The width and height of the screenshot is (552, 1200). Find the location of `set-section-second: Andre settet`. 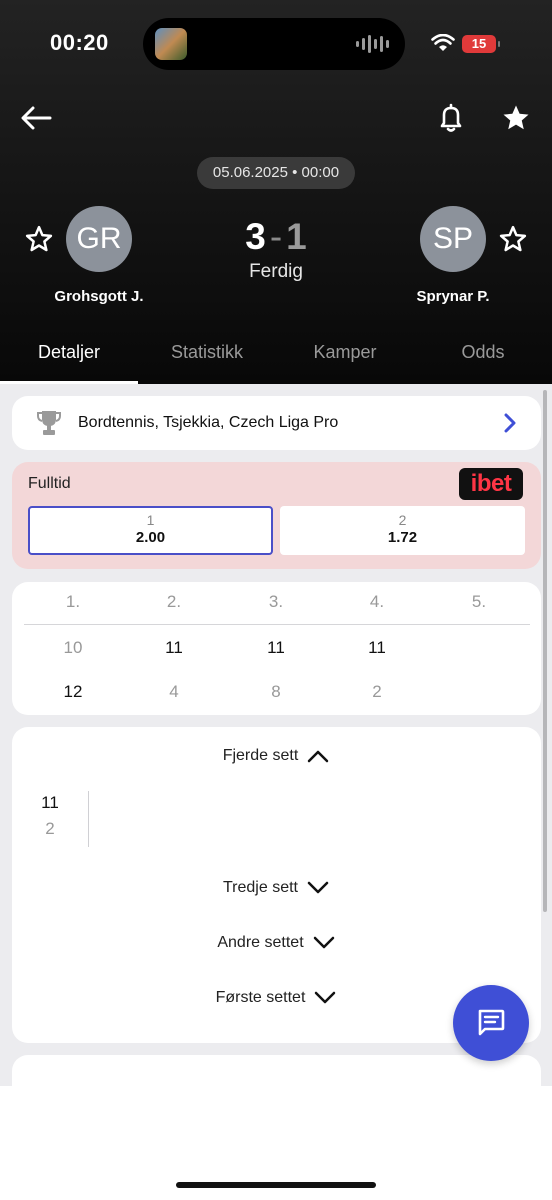

set-section-second: Andre settet is located at coordinates (276, 943).